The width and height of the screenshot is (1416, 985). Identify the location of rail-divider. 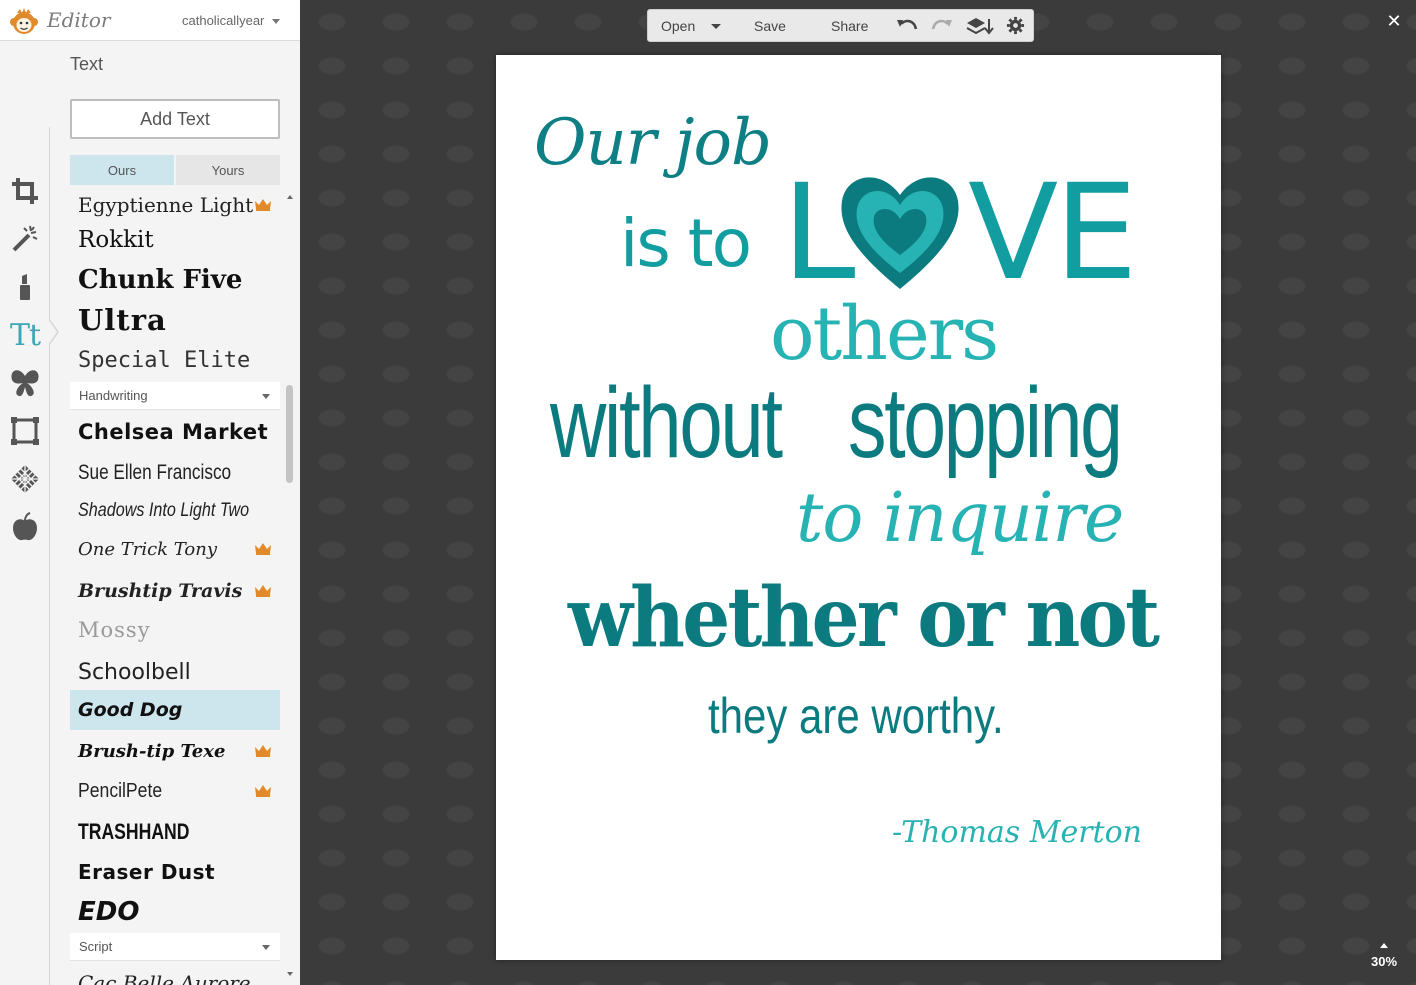
(49, 556).